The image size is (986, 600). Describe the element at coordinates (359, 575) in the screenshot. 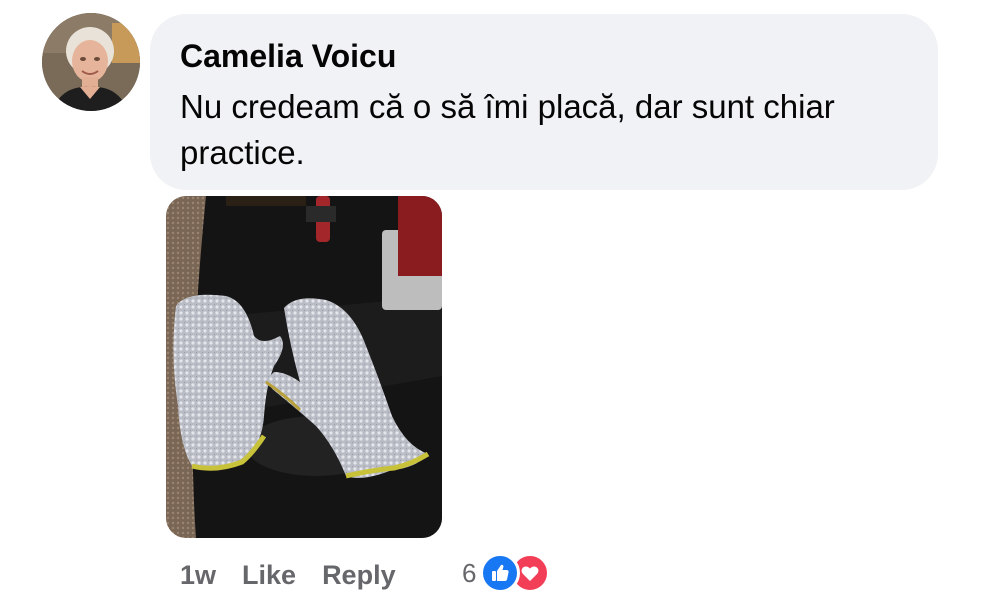

I see `reply-button: Reply` at that location.